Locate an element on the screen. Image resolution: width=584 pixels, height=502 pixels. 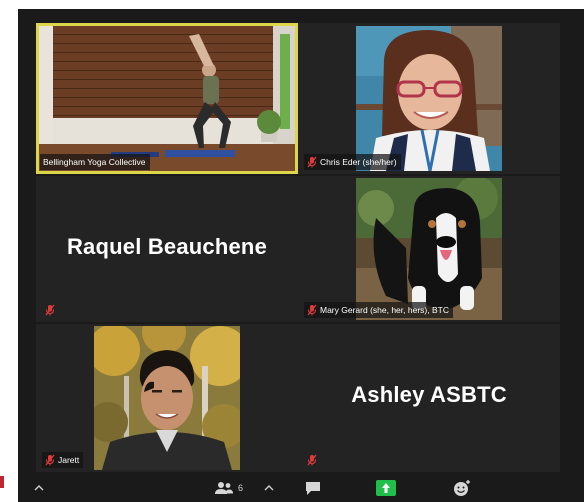
chat-button is located at coordinates (313, 488).